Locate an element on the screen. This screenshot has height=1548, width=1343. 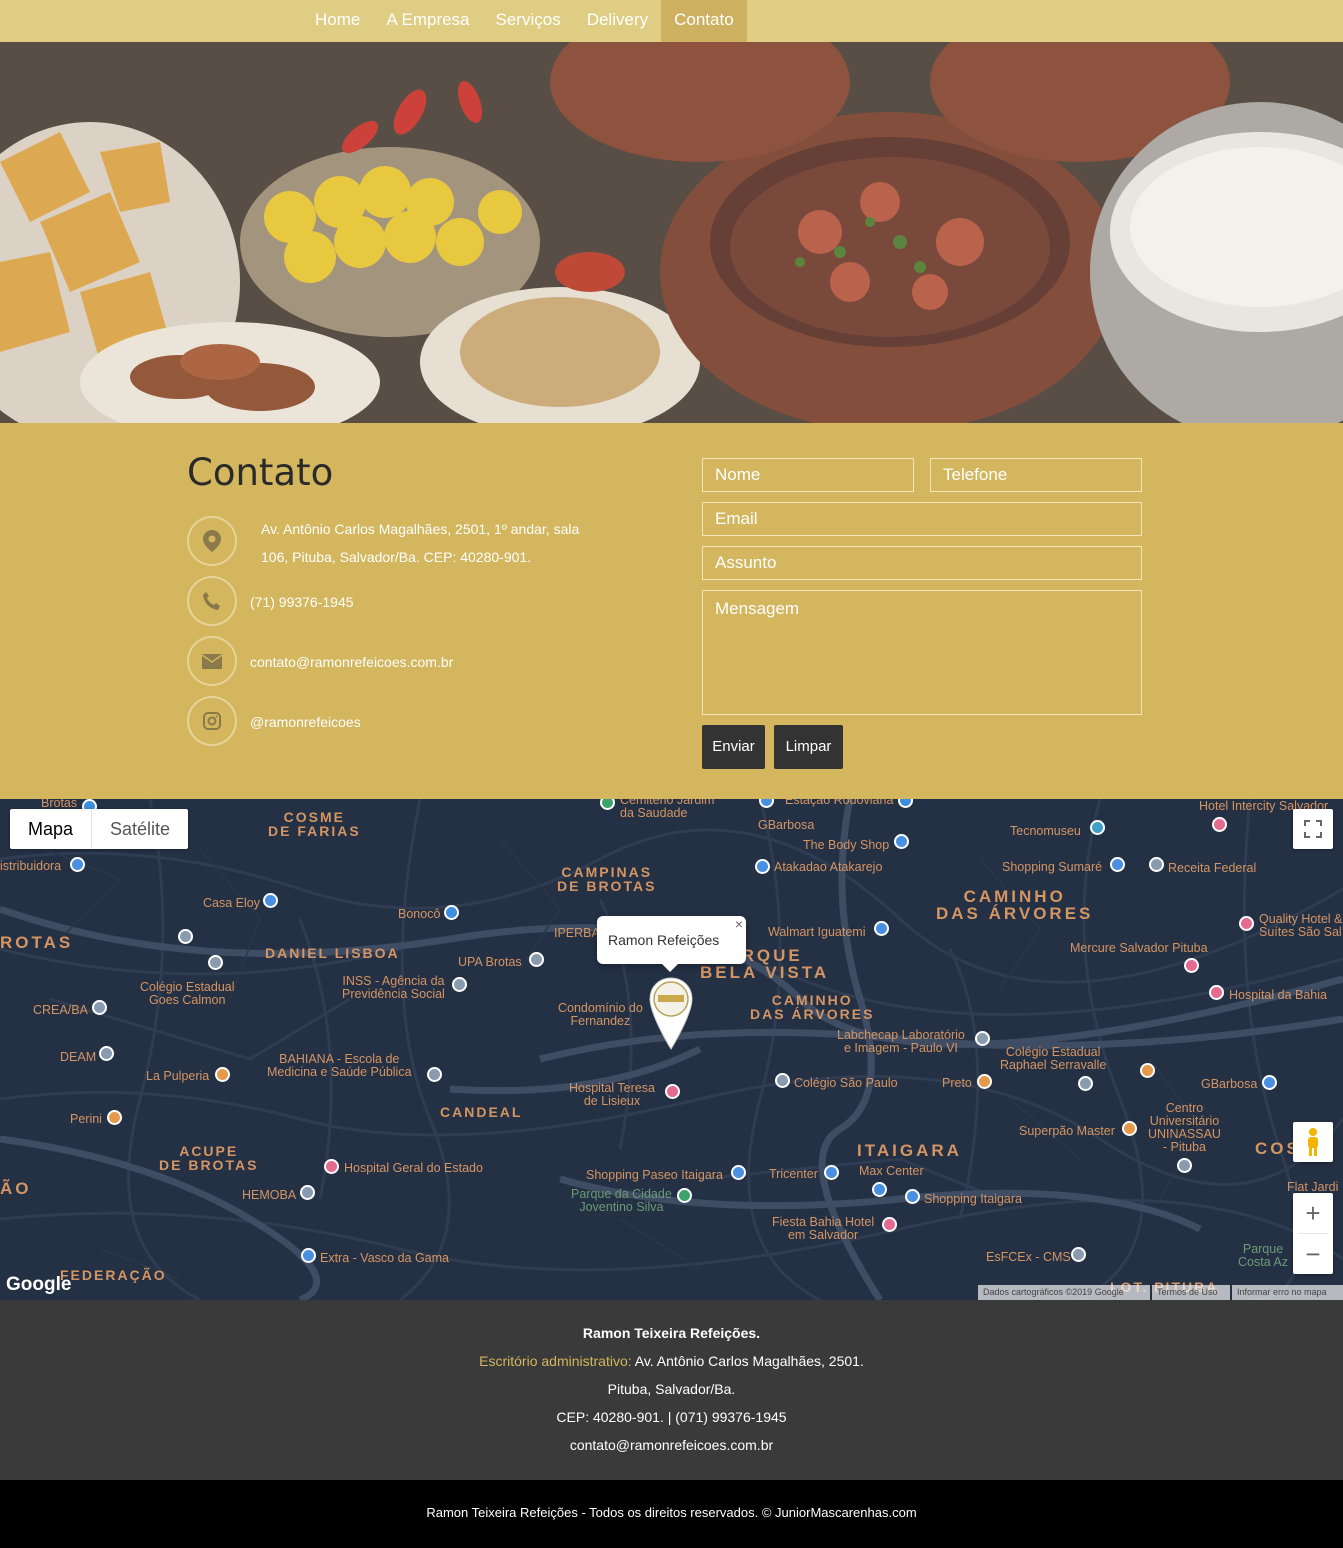
map-place-tecnomuseu: Tecnomuseu is located at coordinates (1045, 831).